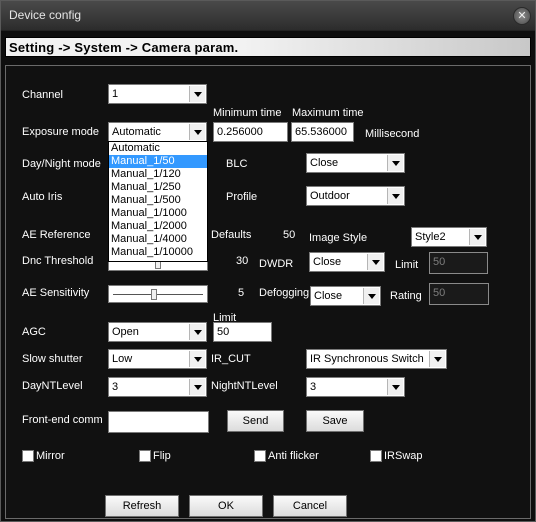  What do you see at coordinates (158, 161) in the screenshot?
I see `dropdown-option-highlighted: Manual_1/50` at bounding box center [158, 161].